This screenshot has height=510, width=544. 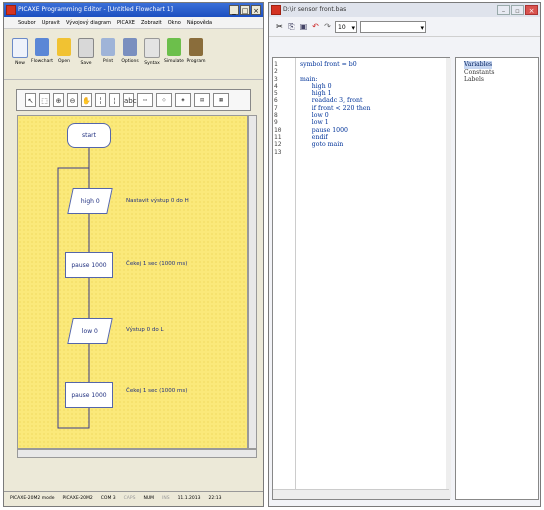 I want to click on flowchart-button: Flowchart, so click(x=42, y=54).